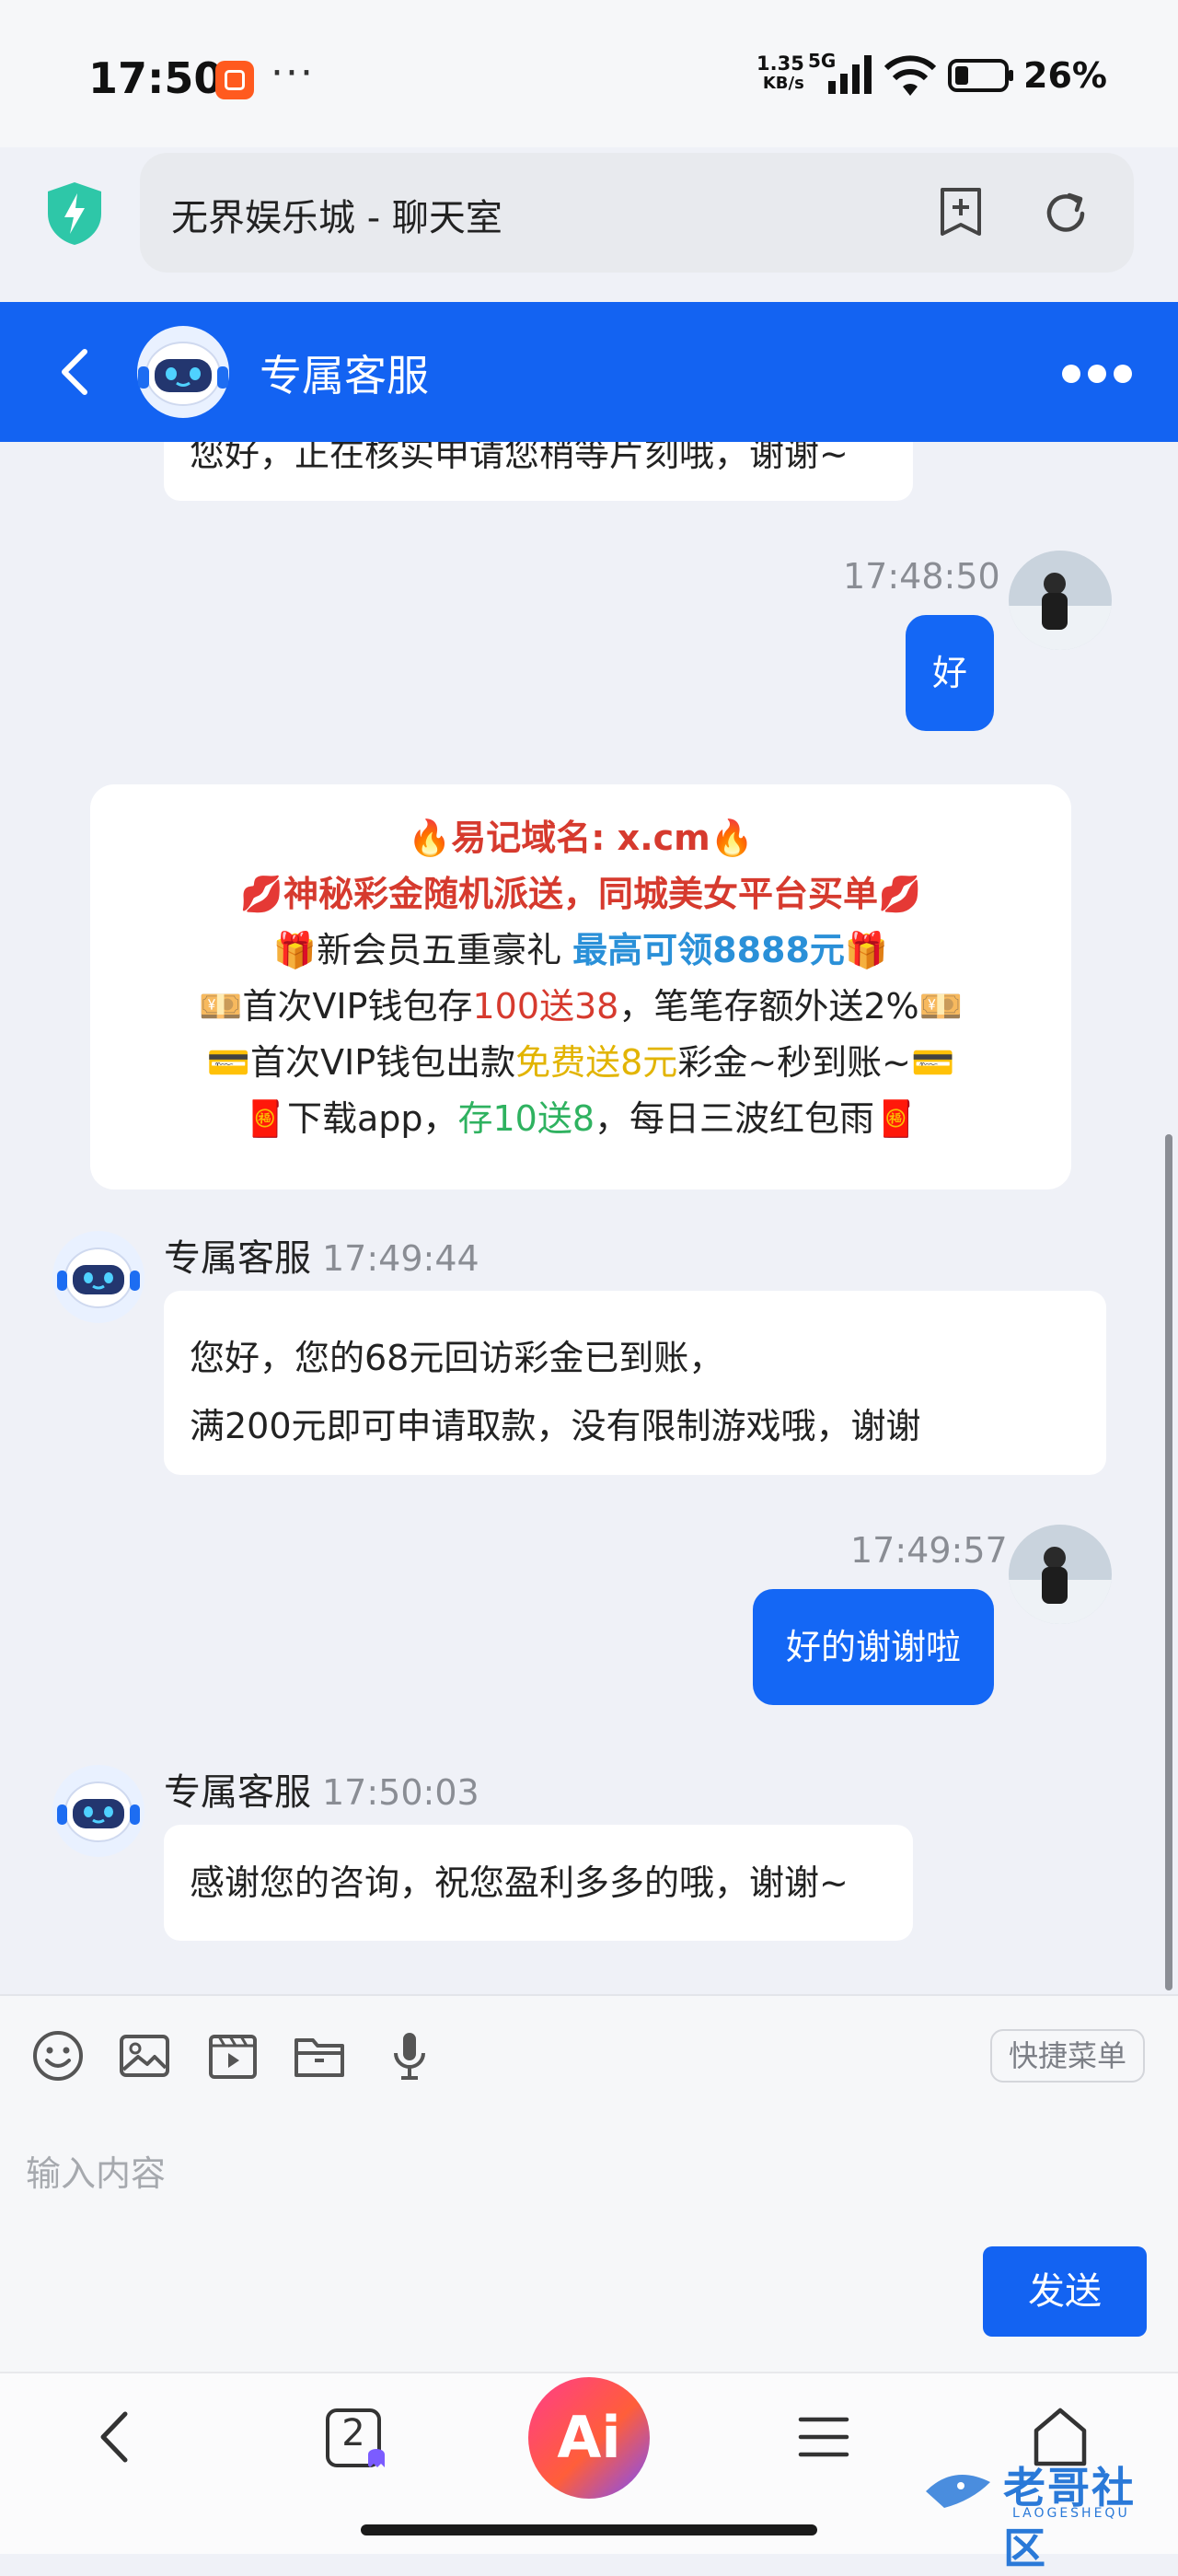  What do you see at coordinates (921, 576) in the screenshot?
I see `message-time: 17:48:50` at bounding box center [921, 576].